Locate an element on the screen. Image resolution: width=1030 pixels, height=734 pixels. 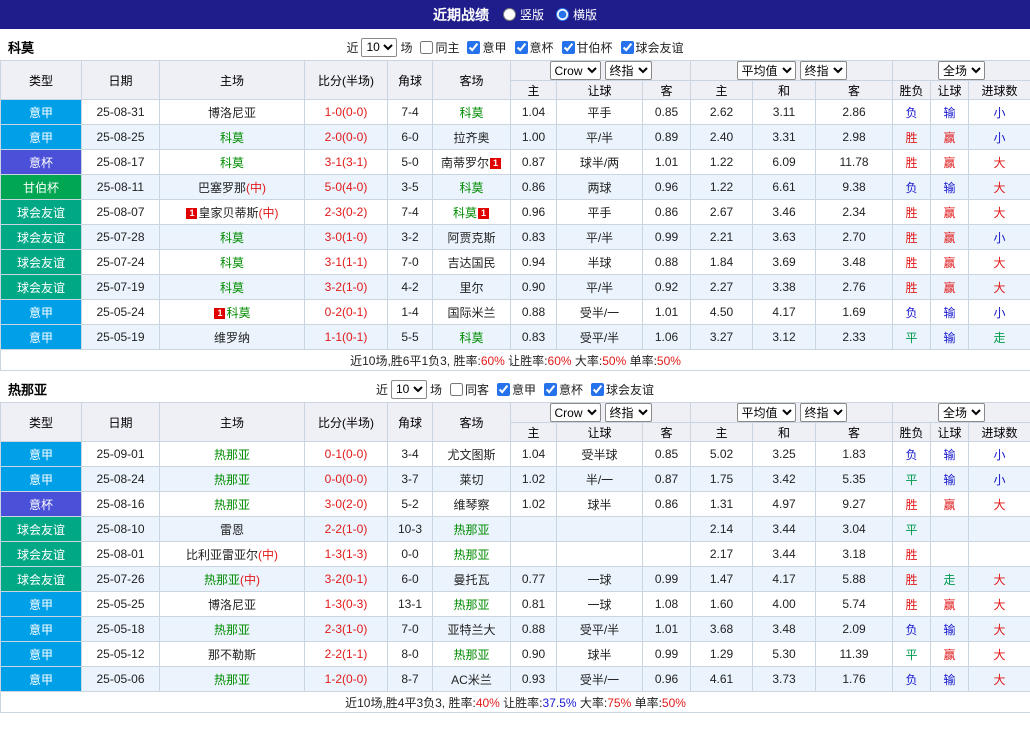
match-date-cell: 25-05-25 is located at coordinates (120, 604).